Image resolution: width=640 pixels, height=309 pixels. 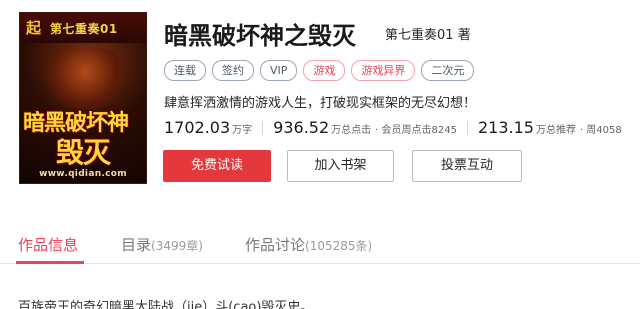 What do you see at coordinates (233, 70) in the screenshot?
I see `tag-contract: 签约` at bounding box center [233, 70].